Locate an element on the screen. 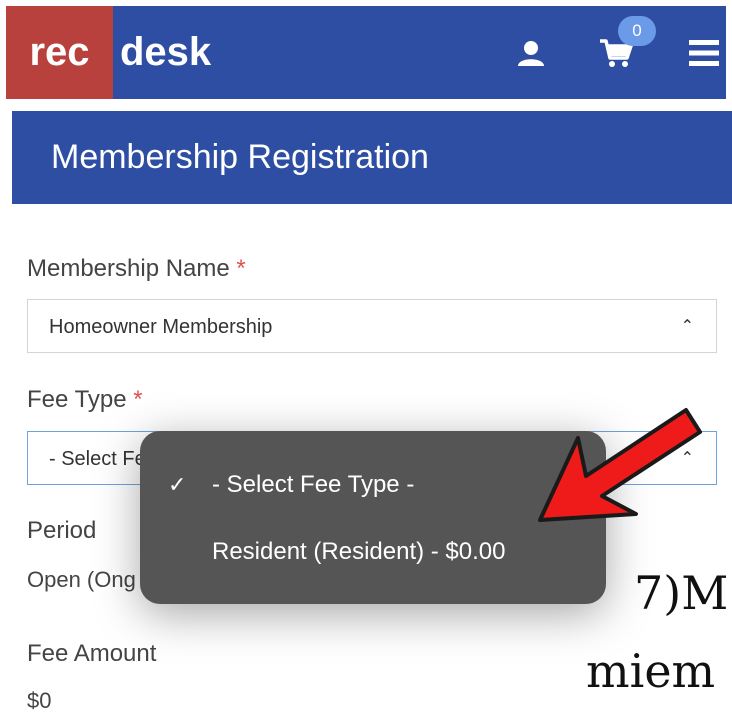  period-value: Open (Ong is located at coordinates (81, 579).